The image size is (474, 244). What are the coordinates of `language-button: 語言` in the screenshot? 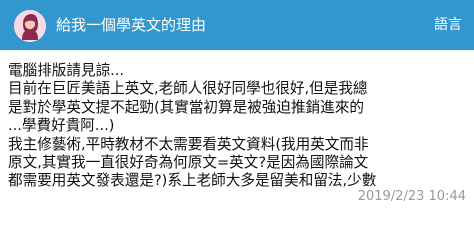 It's located at (448, 25).